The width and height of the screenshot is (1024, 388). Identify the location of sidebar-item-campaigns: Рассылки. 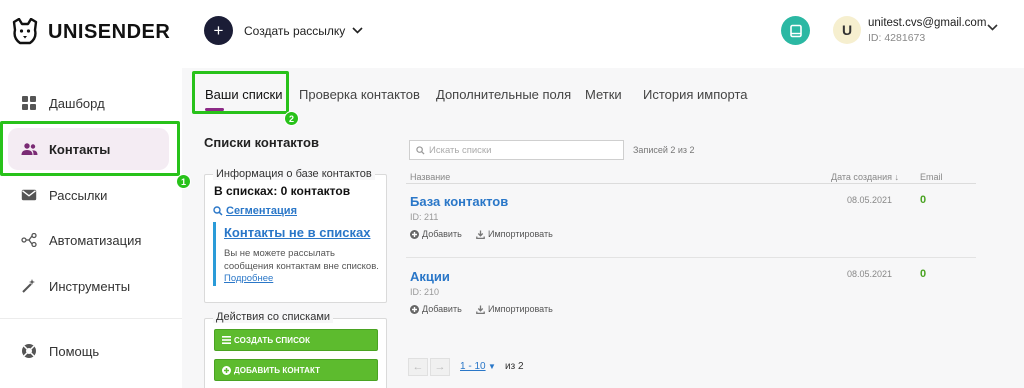
(63, 195).